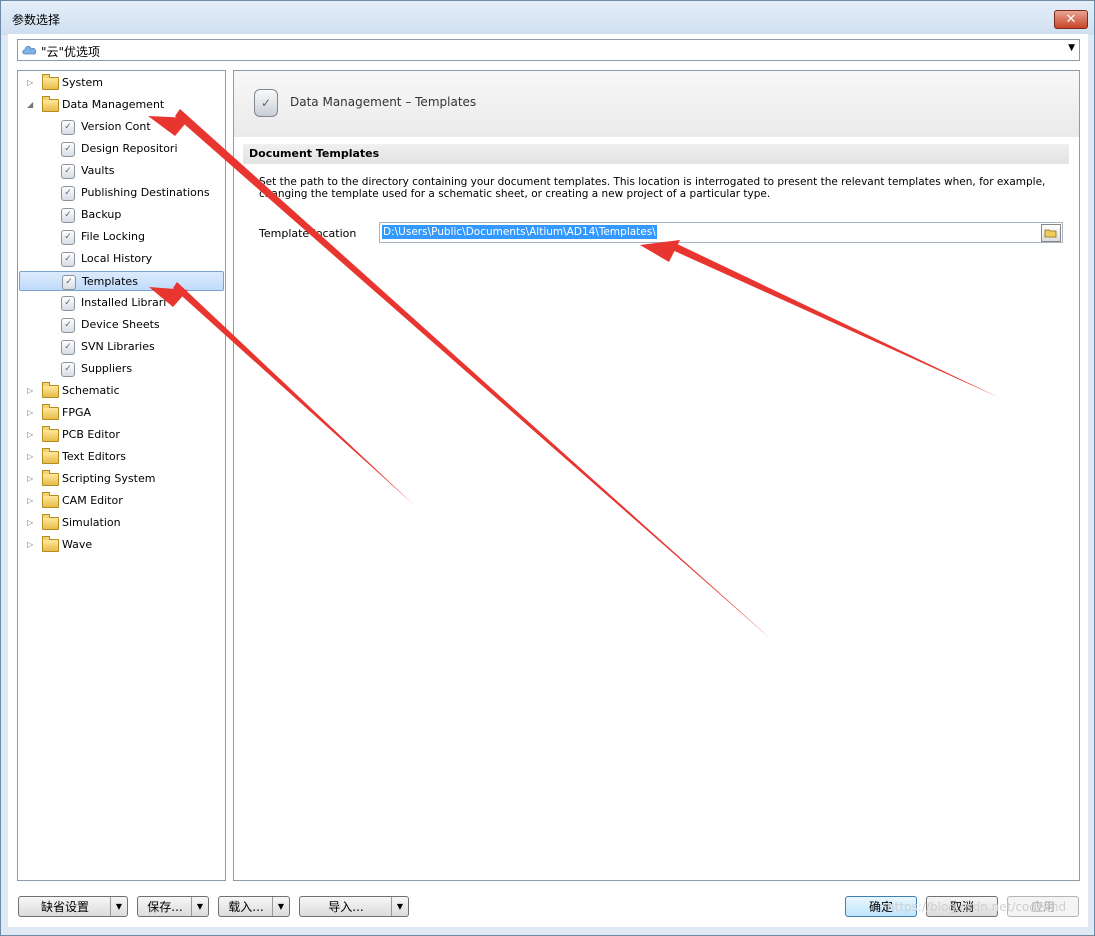 The height and width of the screenshot is (936, 1095). I want to click on tree-folder: ▷ Schematic, so click(121, 391).